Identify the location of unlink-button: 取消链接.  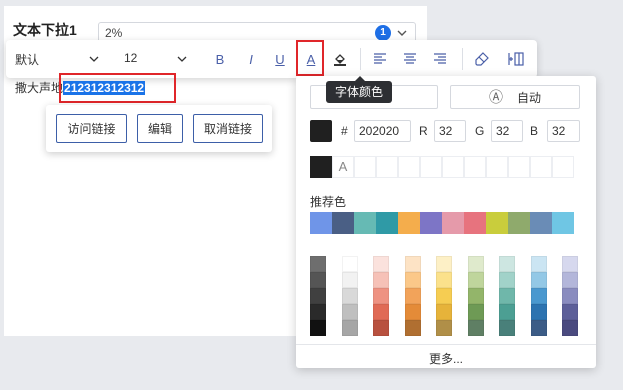
(228, 128).